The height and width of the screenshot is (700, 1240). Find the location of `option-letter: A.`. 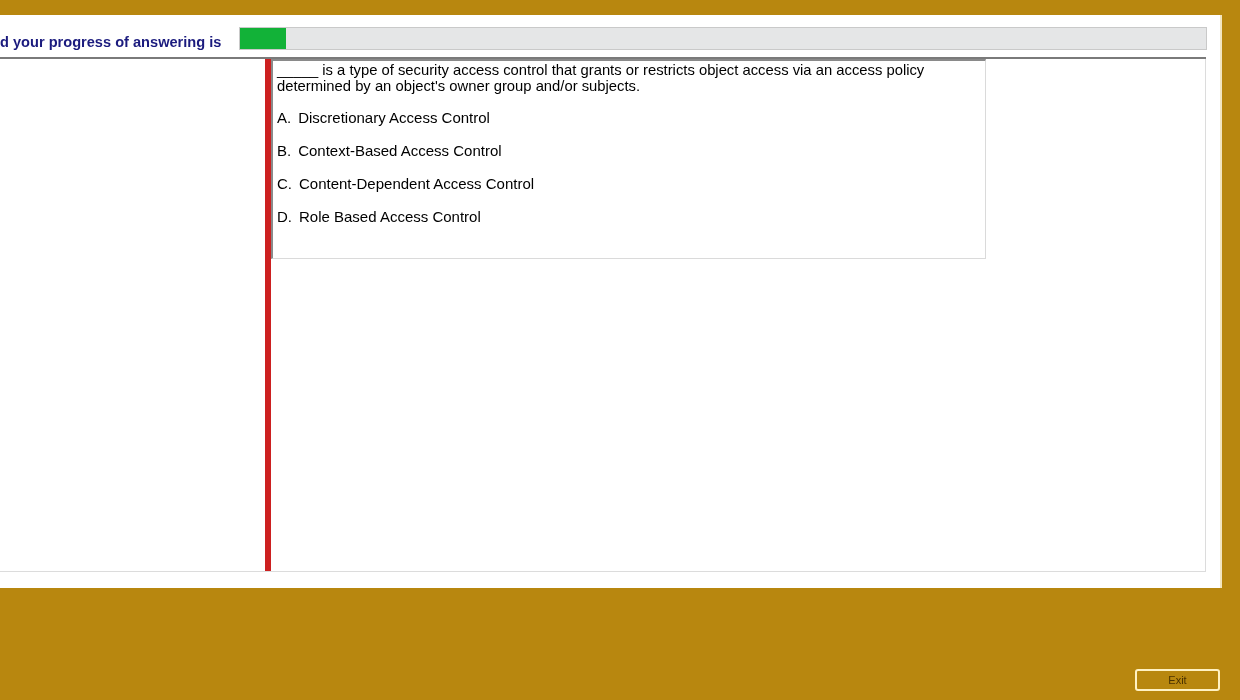

option-letter: A. is located at coordinates (284, 118).